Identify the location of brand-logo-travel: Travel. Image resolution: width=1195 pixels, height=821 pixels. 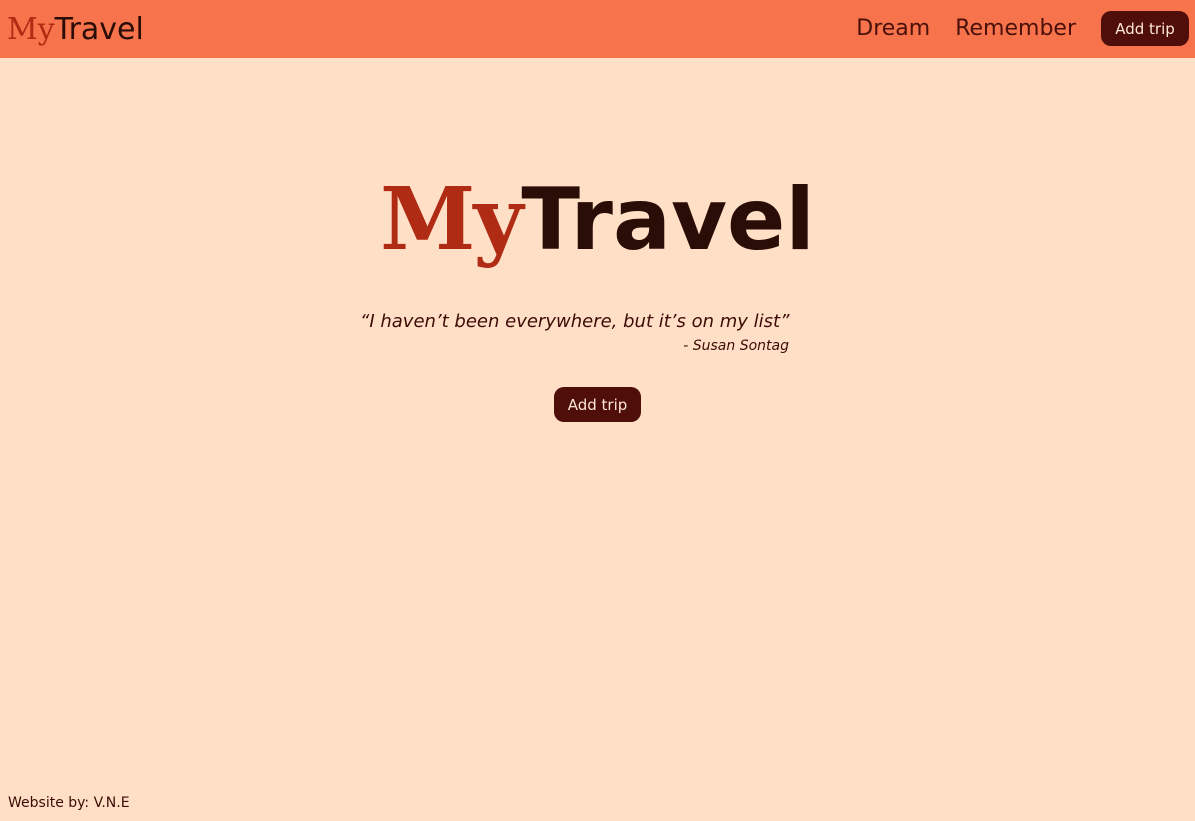
(99, 29).